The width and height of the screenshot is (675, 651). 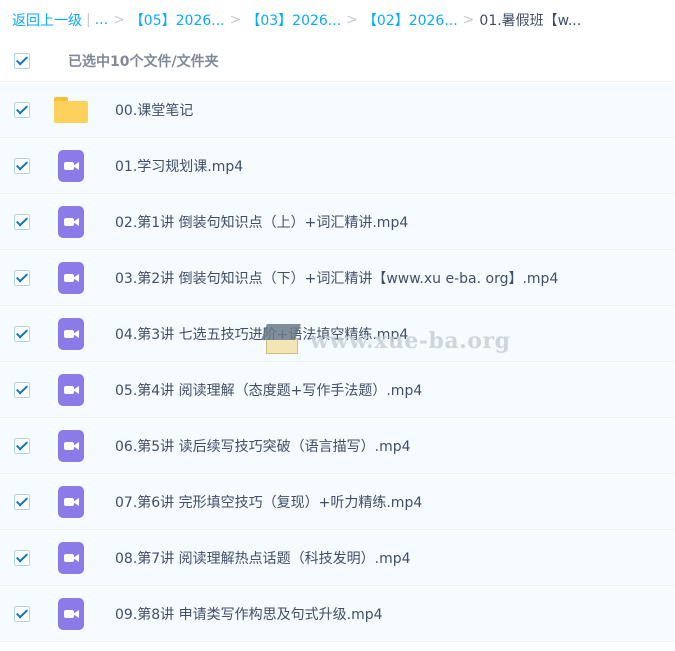 What do you see at coordinates (337, 110) in the screenshot?
I see `file-row: 00.课堂笔记` at bounding box center [337, 110].